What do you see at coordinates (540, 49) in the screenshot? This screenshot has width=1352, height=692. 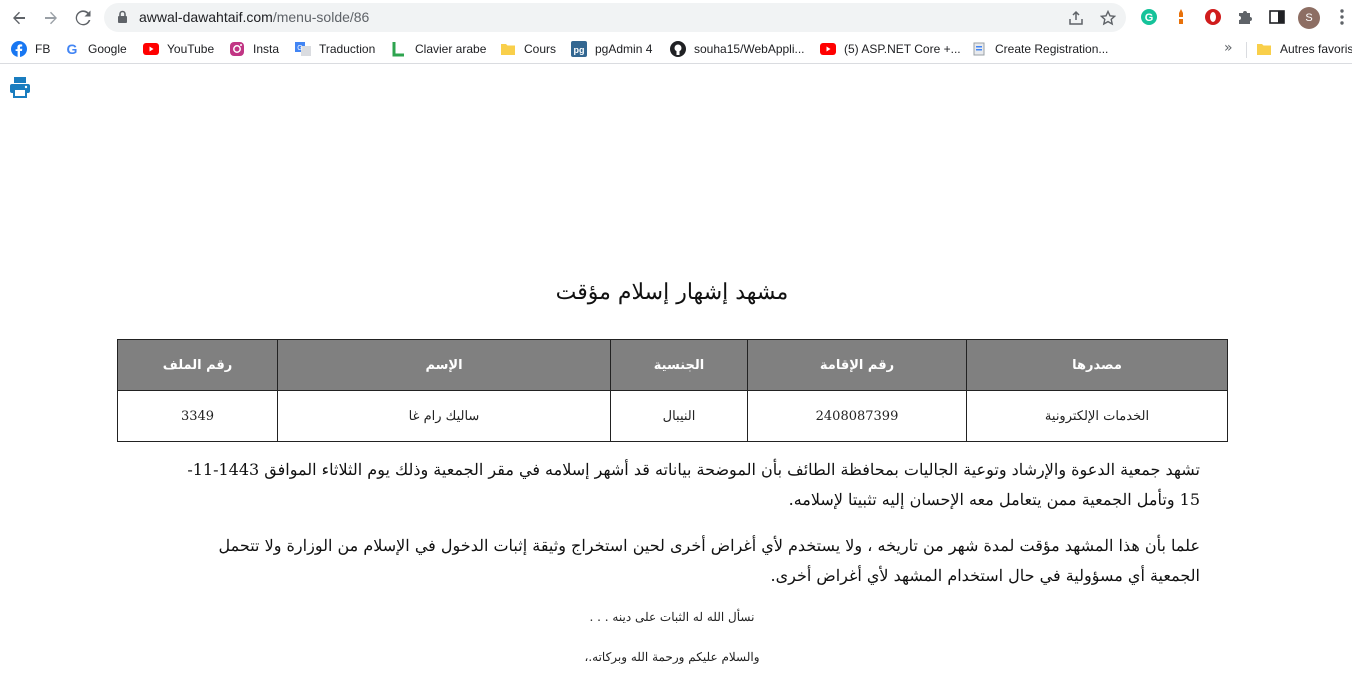 I see `bookmark-label: Cours` at bounding box center [540, 49].